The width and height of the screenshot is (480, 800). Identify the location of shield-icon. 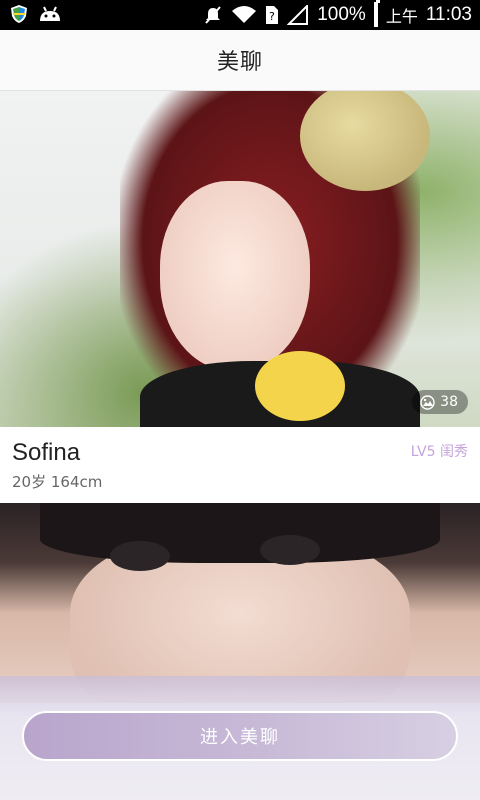
(19, 14).